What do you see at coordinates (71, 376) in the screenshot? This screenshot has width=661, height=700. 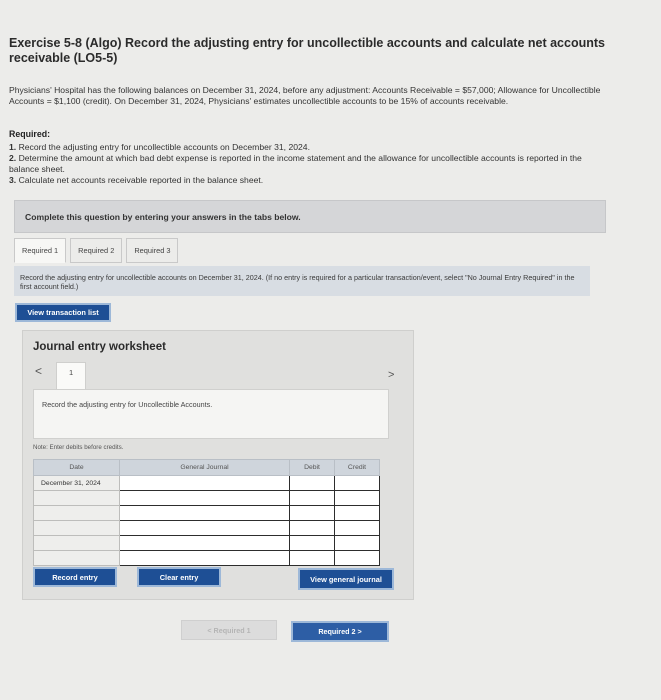 I see `entry-tab-1: 1` at bounding box center [71, 376].